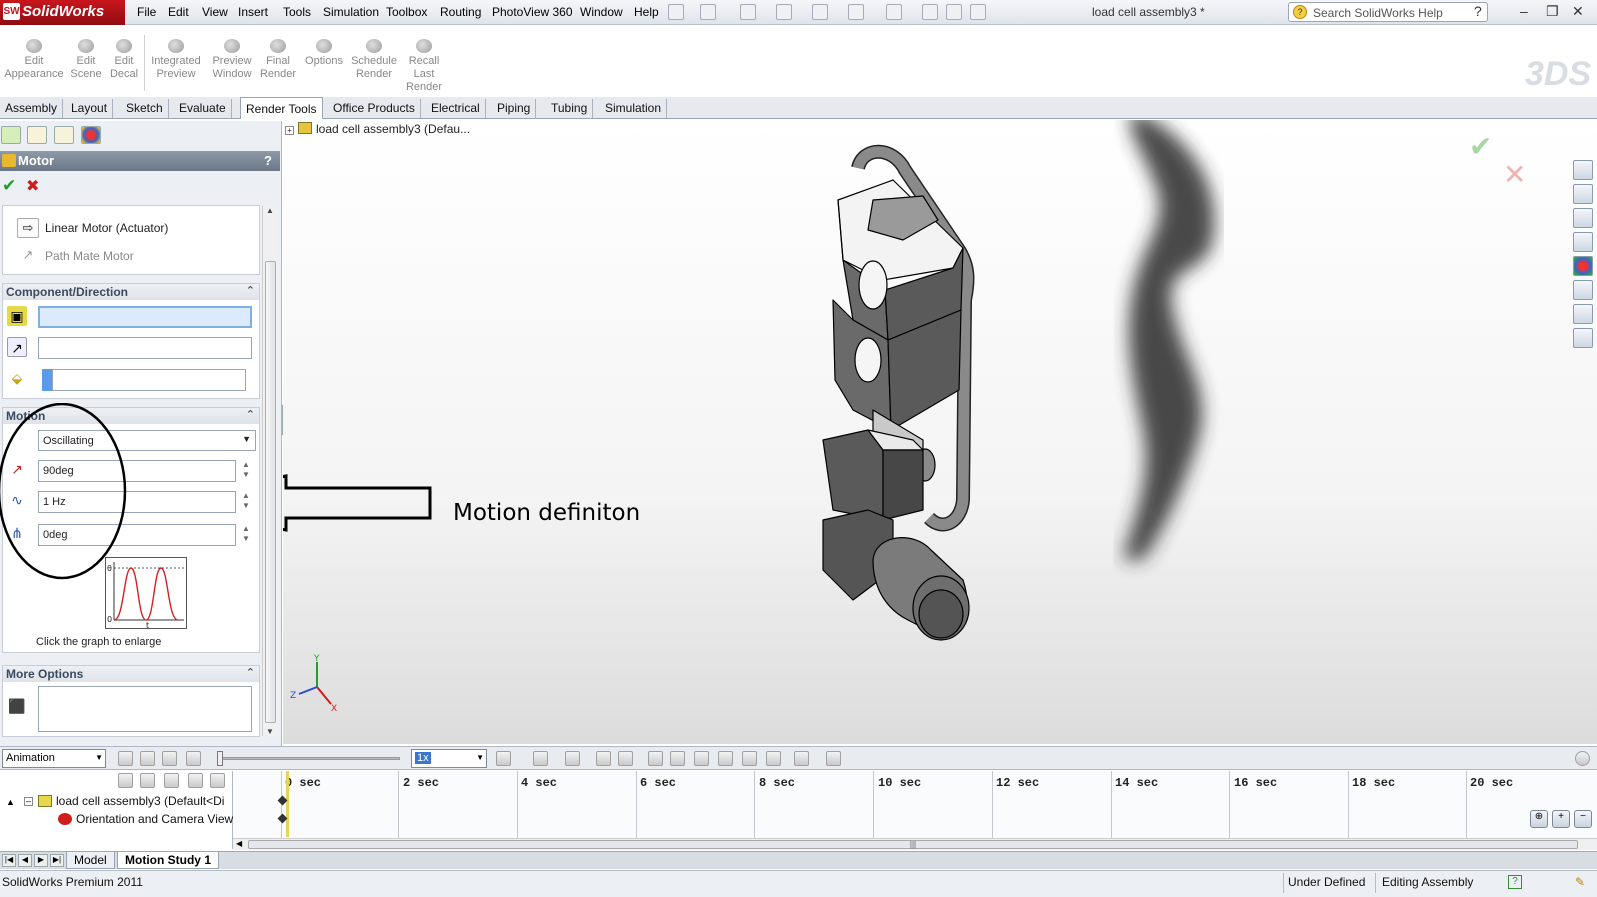 The image size is (1597, 897). What do you see at coordinates (1583, 819) in the screenshot?
I see `zoom-out-timeline-icon: −` at bounding box center [1583, 819].